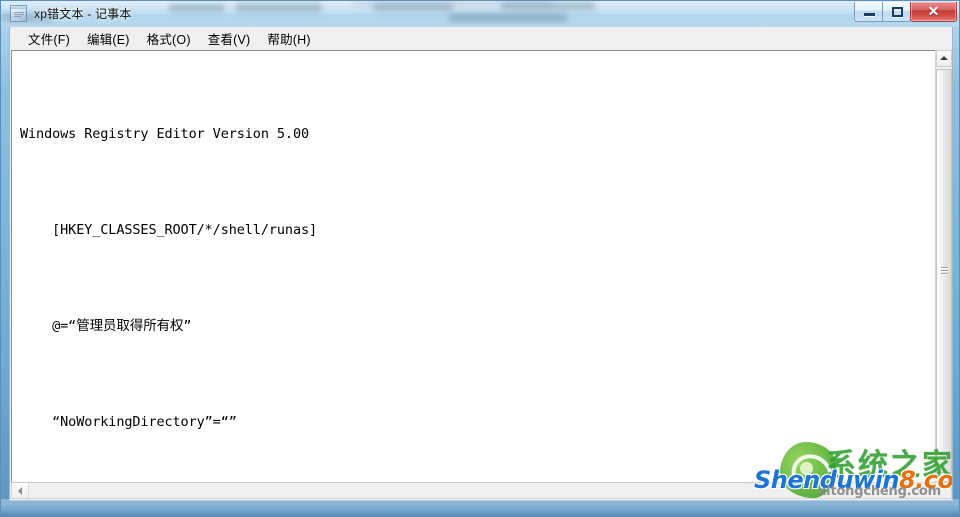  Describe the element at coordinates (128, 422) in the screenshot. I see `text-line: “NoWorkingDirectory”=“”` at that location.